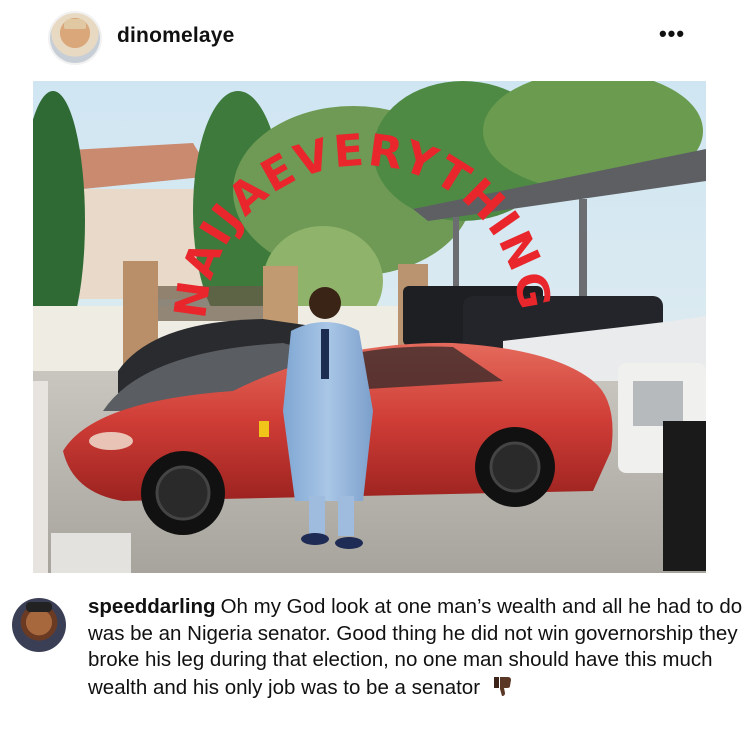 This screenshot has width=750, height=750. I want to click on commenter-avatar, so click(39, 625).